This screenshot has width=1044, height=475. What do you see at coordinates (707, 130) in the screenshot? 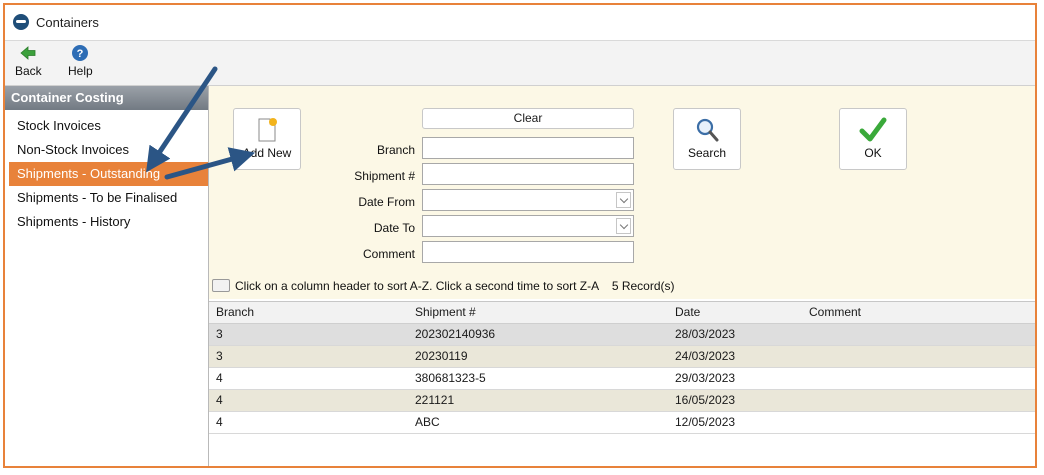
I see `search-icon` at bounding box center [707, 130].